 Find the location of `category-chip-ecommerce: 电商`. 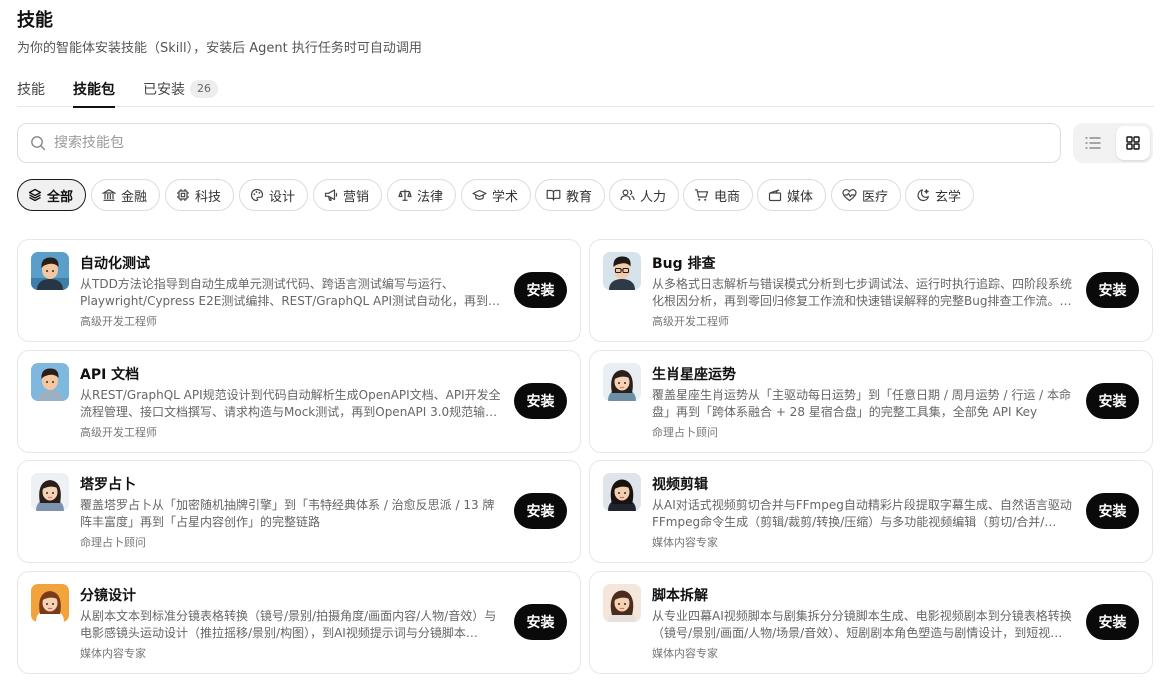

category-chip-ecommerce: 电商 is located at coordinates (718, 195).